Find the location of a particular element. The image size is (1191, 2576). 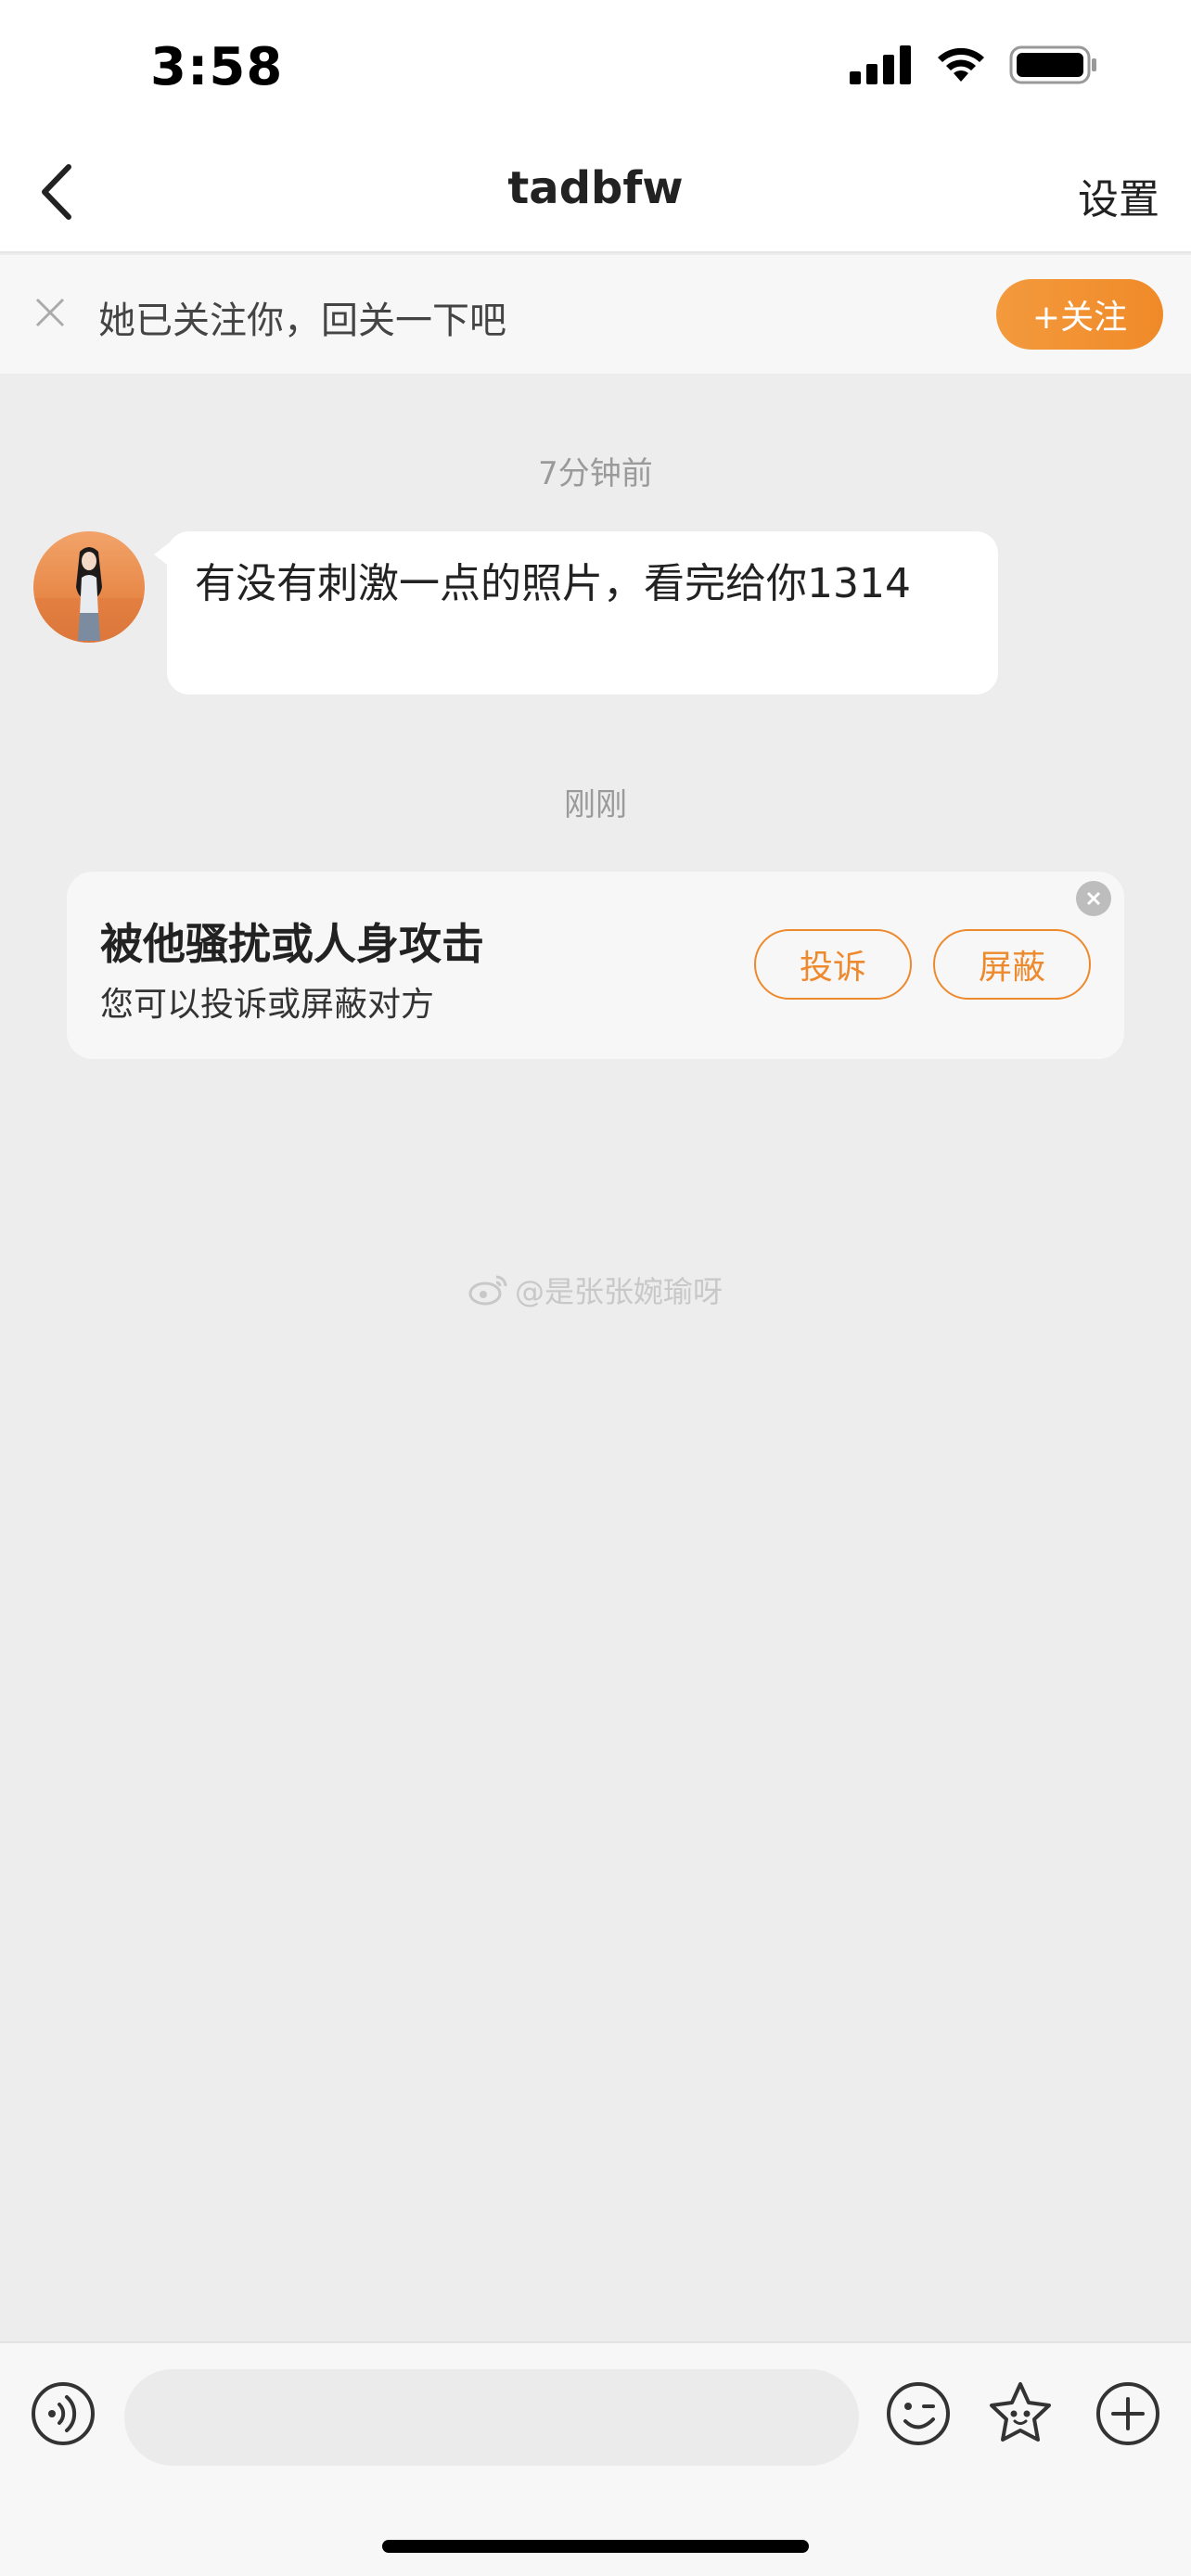

message-timestamp: 7分钟前 is located at coordinates (595, 473).